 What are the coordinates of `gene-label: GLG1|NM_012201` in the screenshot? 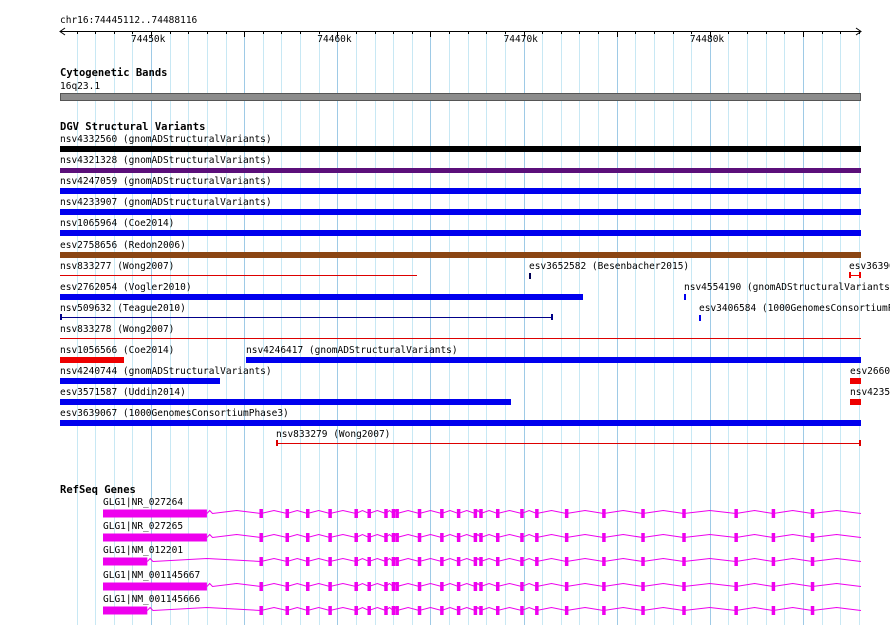 It's located at (143, 550).